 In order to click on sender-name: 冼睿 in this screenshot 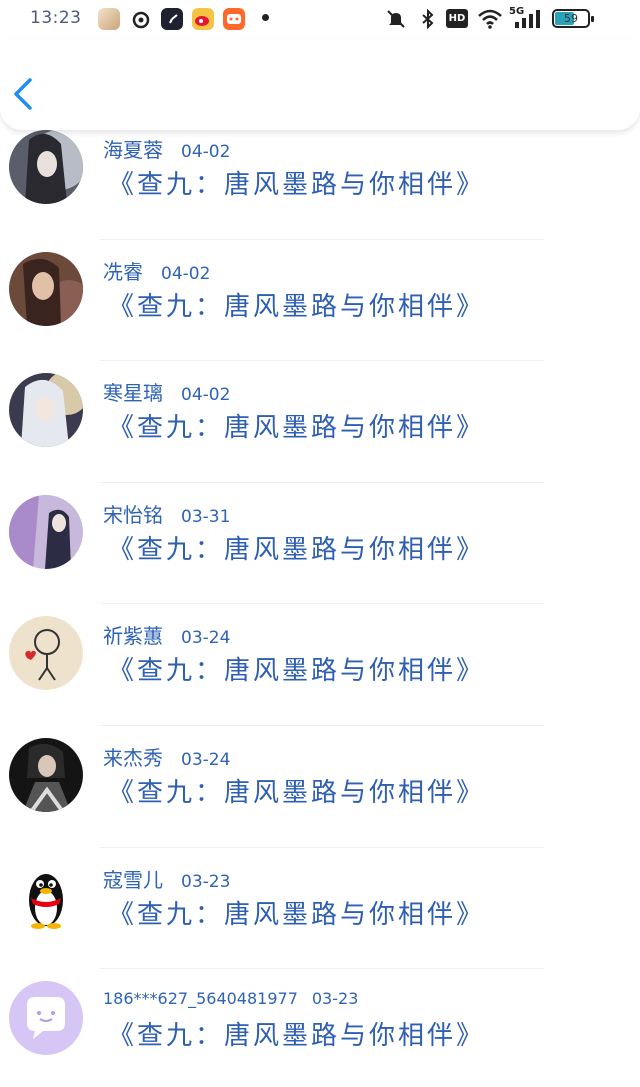, I will do `click(123, 271)`.